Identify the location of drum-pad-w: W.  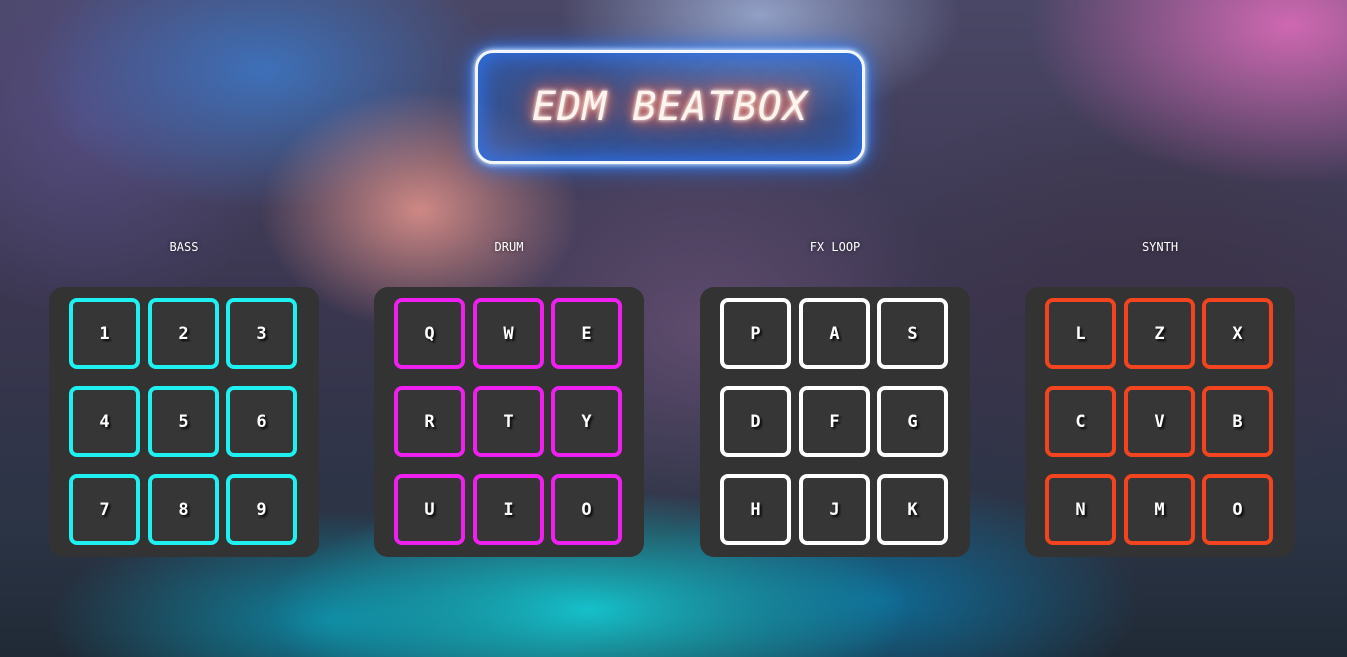
(508, 333).